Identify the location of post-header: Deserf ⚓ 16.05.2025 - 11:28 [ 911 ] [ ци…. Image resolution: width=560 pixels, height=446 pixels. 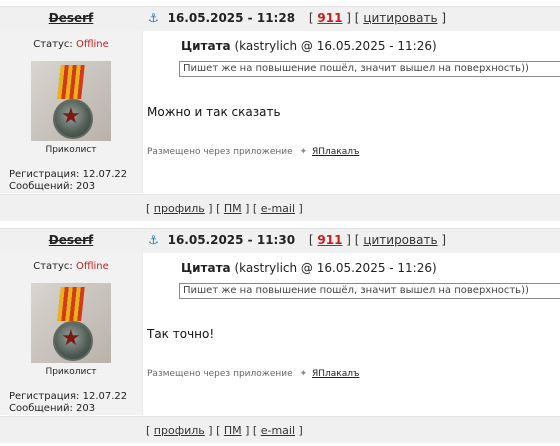
(280, 19).